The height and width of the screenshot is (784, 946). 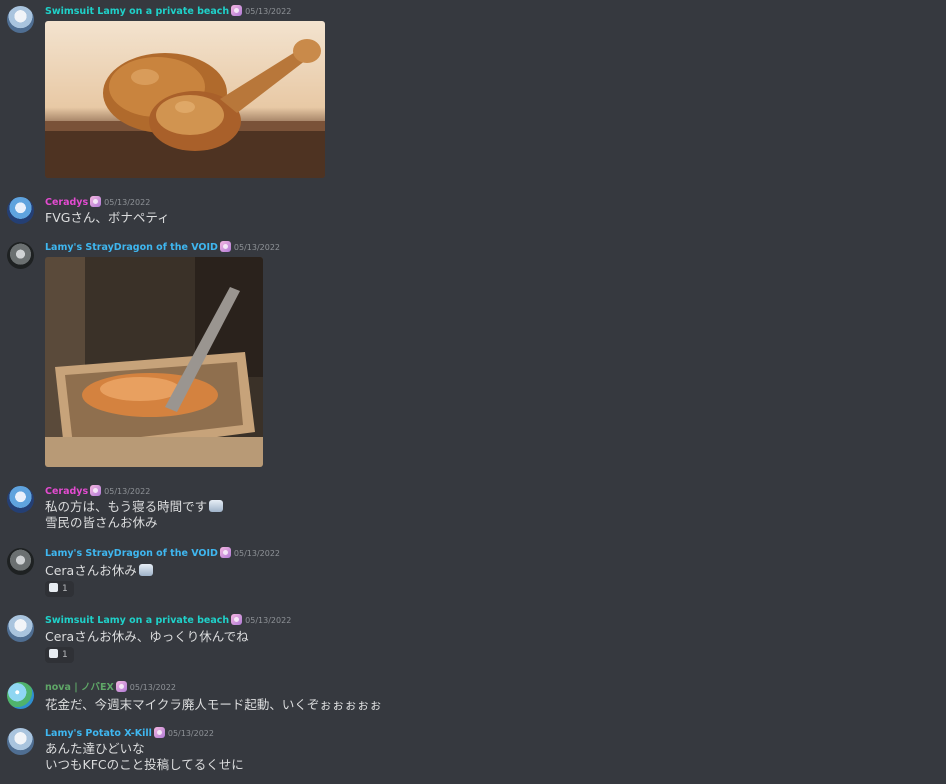 I want to click on message-line: 私の方は、もう寝る時間です, so click(x=126, y=506).